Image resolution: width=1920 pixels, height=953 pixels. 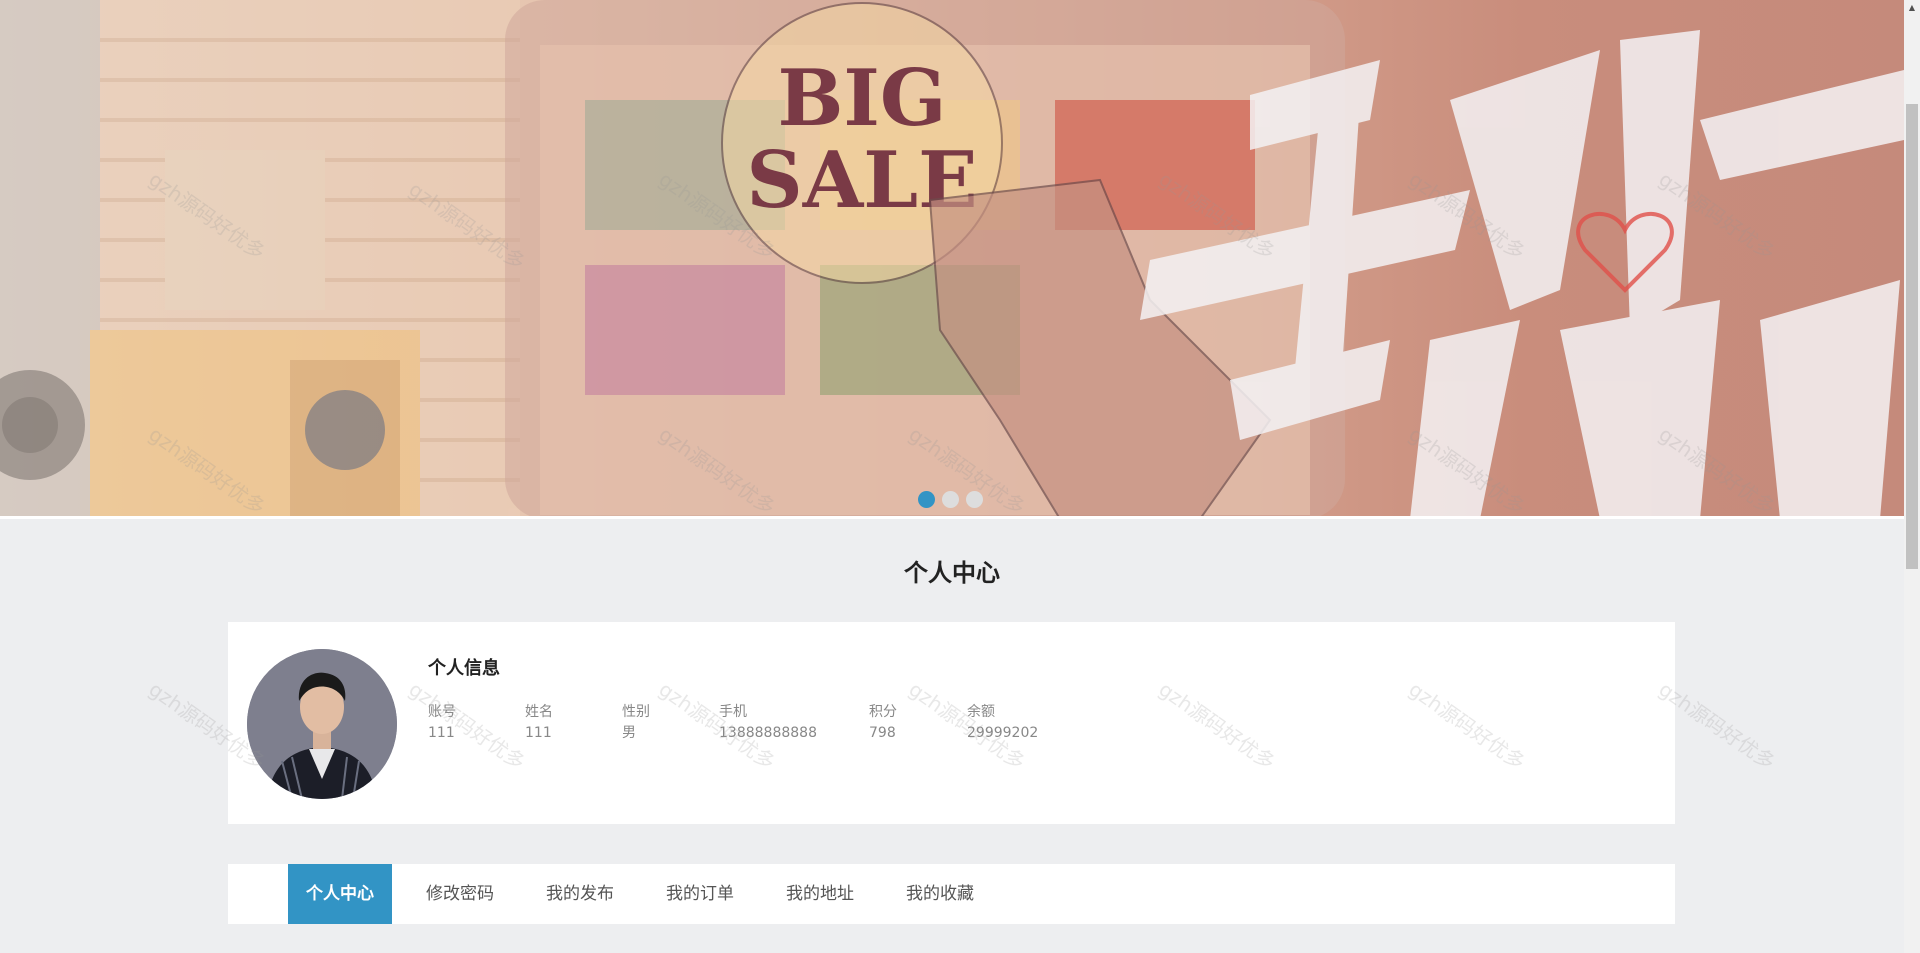 What do you see at coordinates (460, 894) in the screenshot?
I see `tab-change-password: 修改密码` at bounding box center [460, 894].